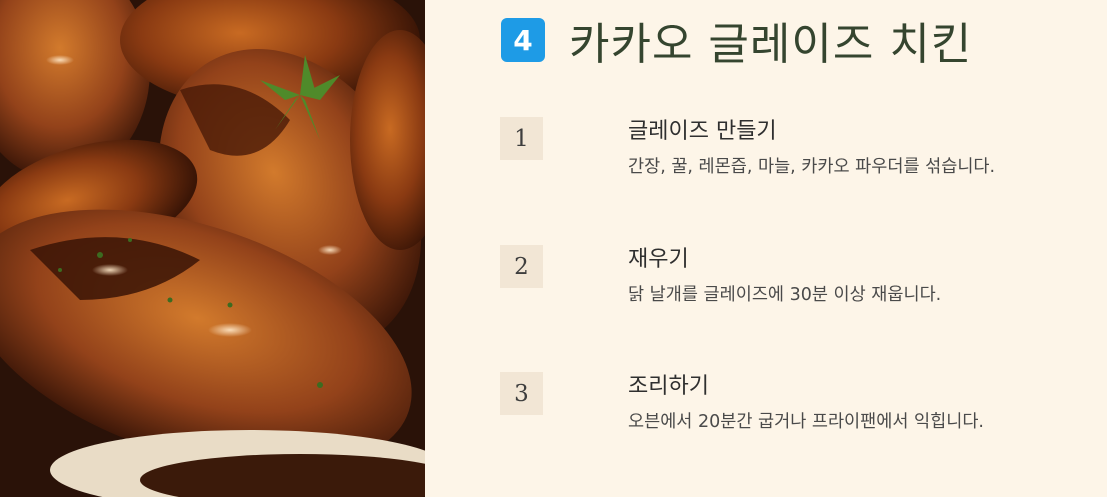 Image resolution: width=1107 pixels, height=497 pixels. What do you see at coordinates (521, 266) in the screenshot?
I see `step-number: 2` at bounding box center [521, 266].